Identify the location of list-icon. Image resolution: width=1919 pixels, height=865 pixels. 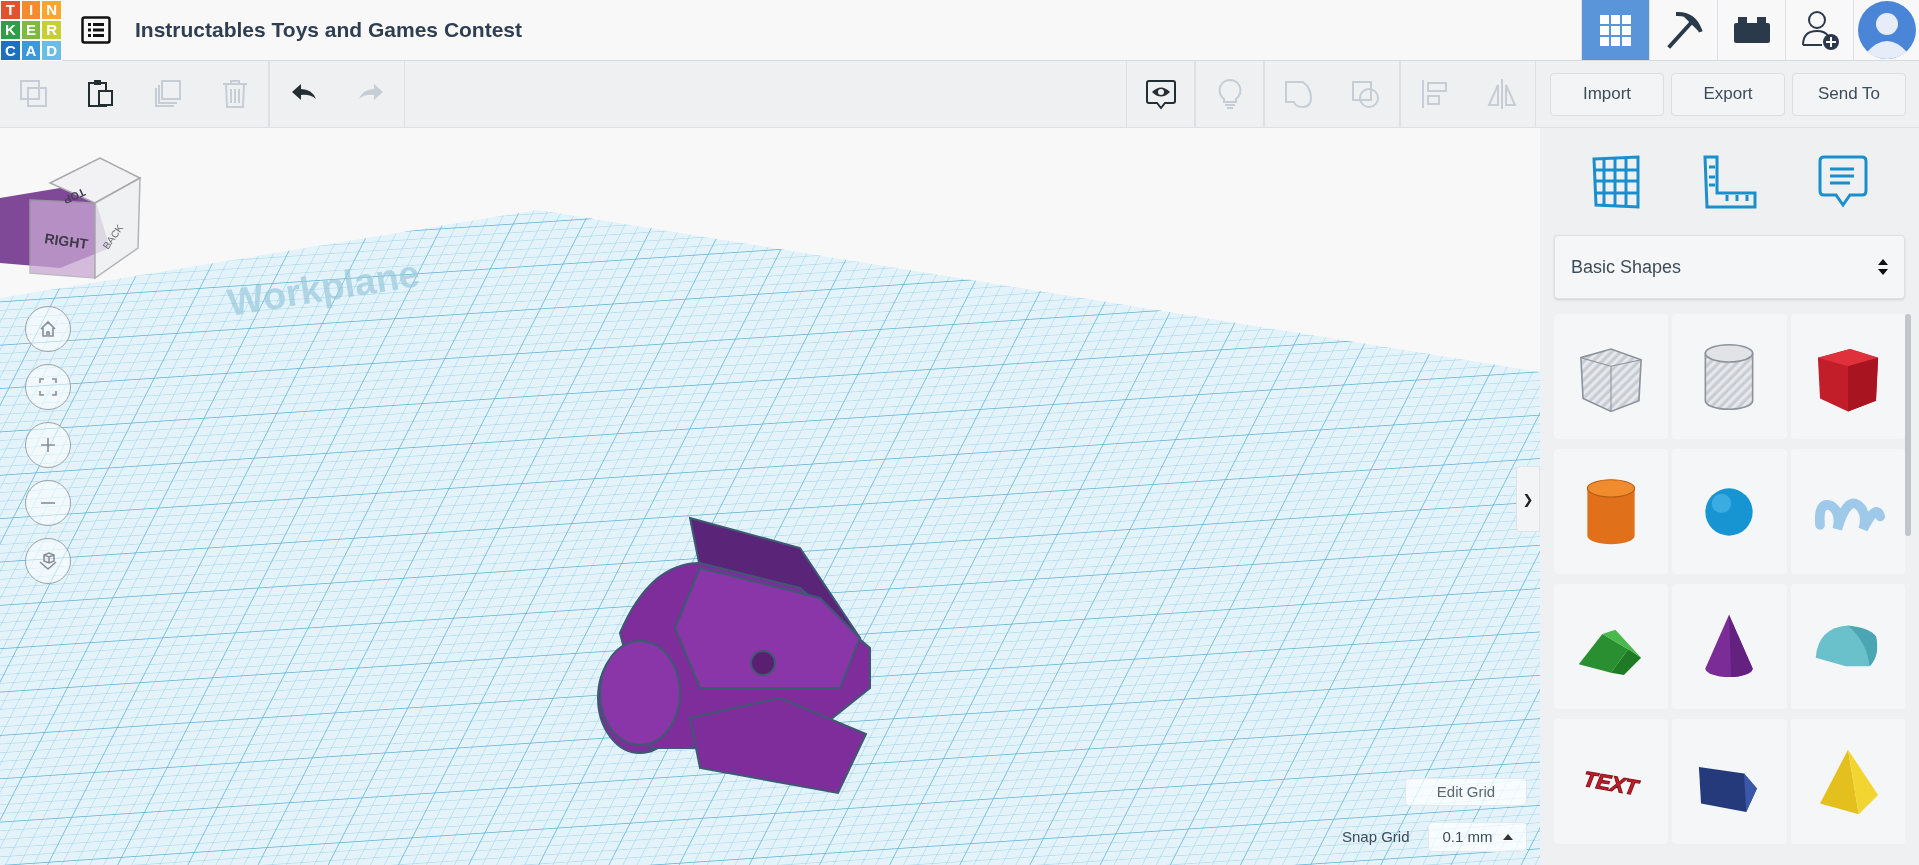
(96, 30).